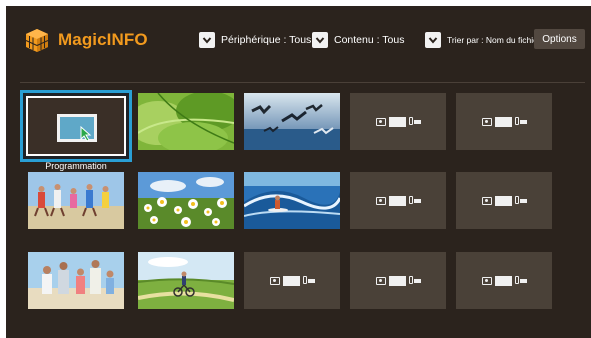 The height and width of the screenshot is (338, 591). I want to click on options-button: Options, so click(559, 39).